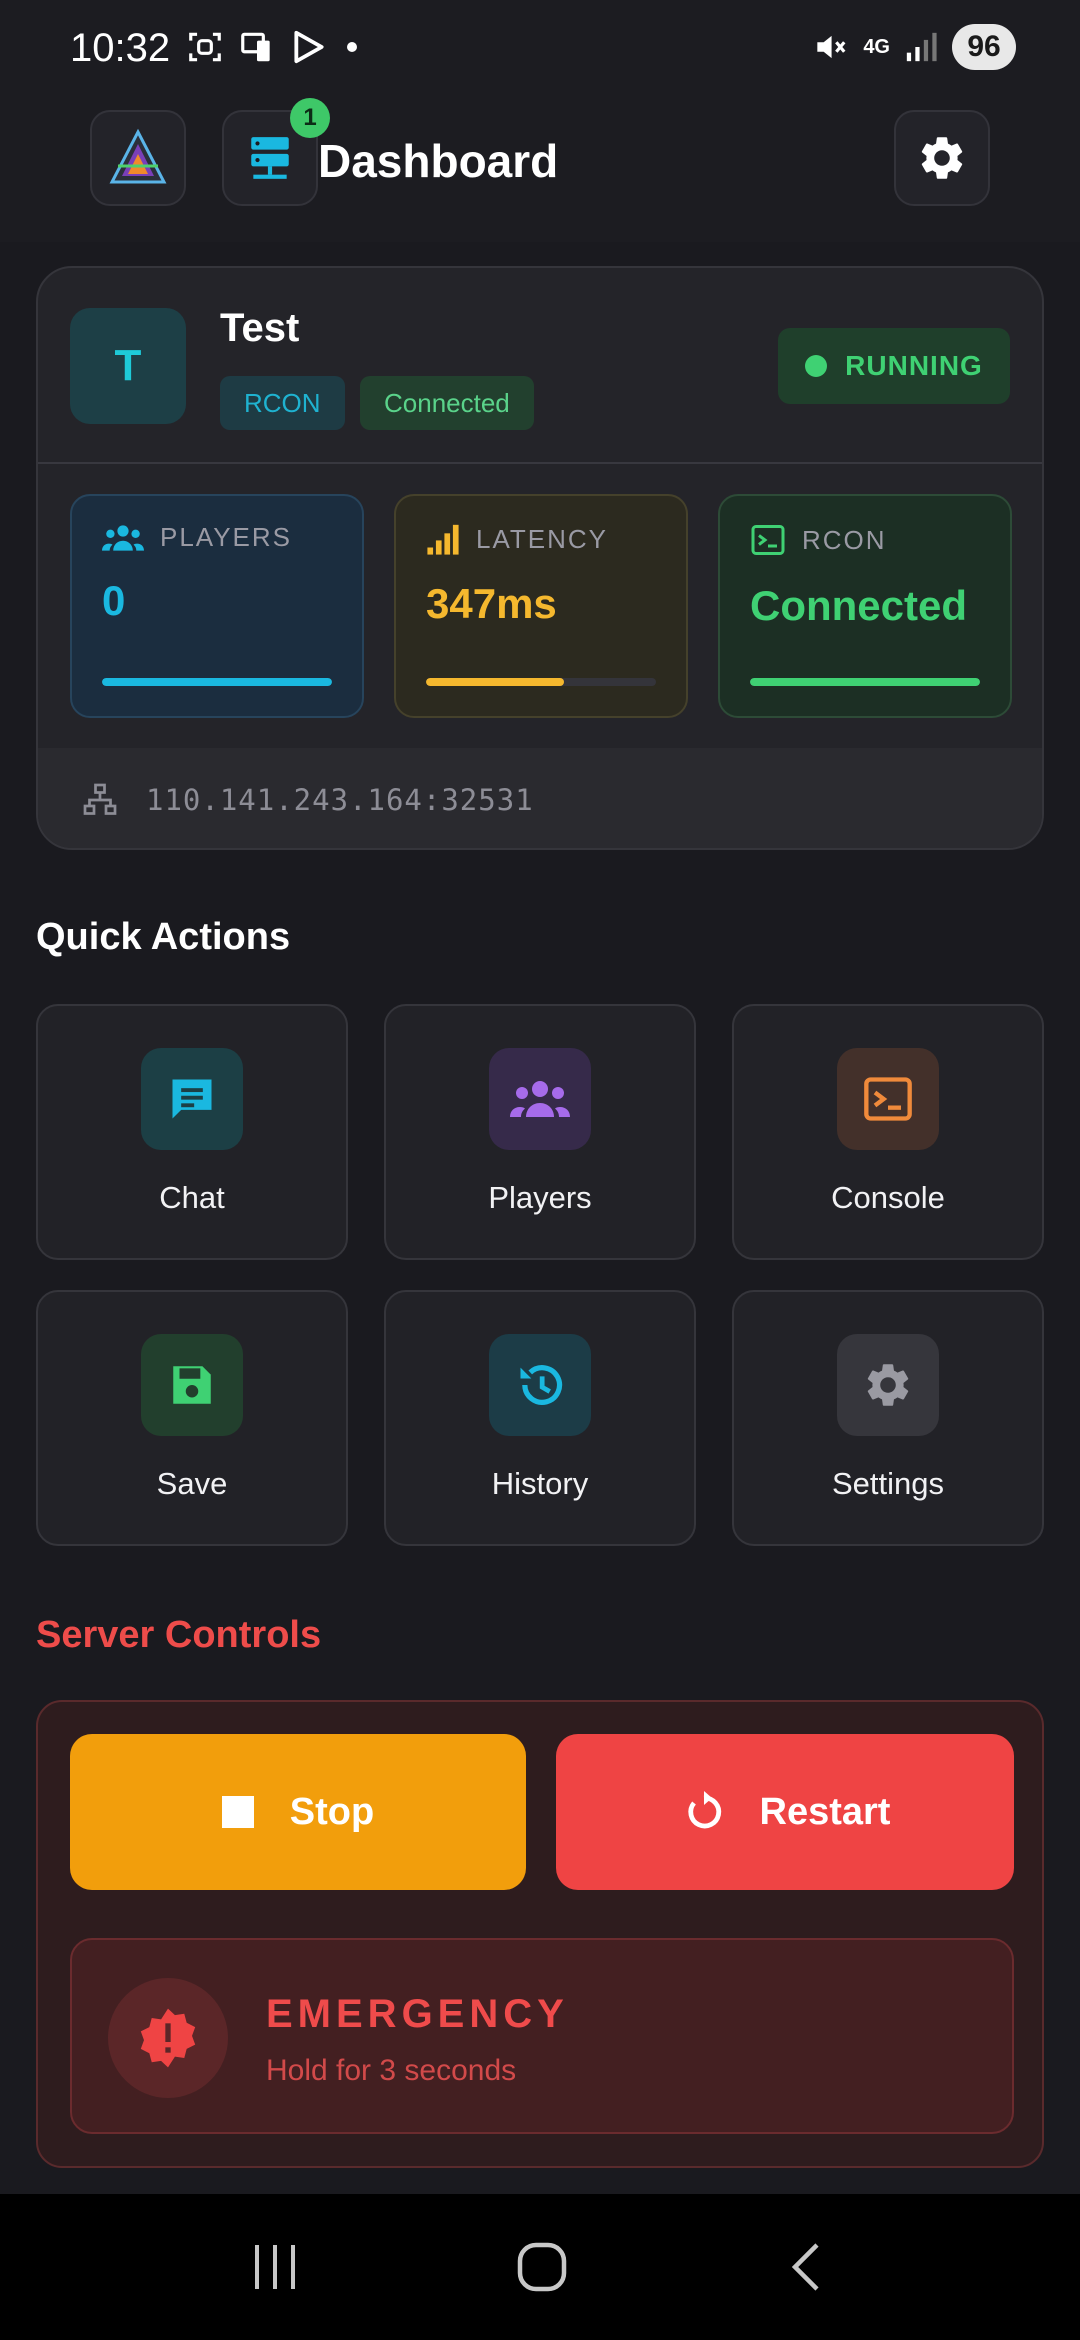 The image size is (1080, 2340). I want to click on emergency-hint: Hold for 3 seconds, so click(391, 2070).